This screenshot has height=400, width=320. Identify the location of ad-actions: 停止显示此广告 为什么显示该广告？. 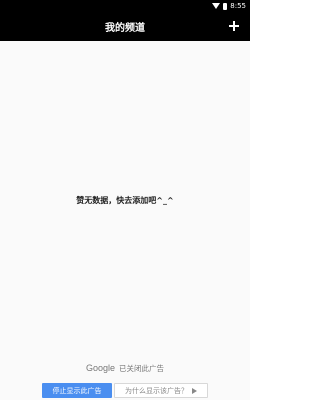
(125, 390).